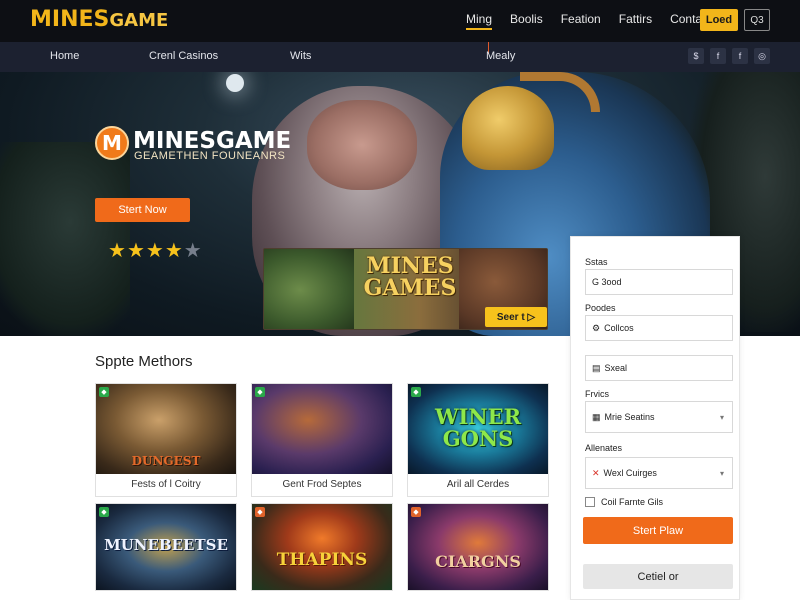 The image size is (800, 600). Describe the element at coordinates (629, 417) in the screenshot. I see `features-select-value: Mrie Seatins` at that location.